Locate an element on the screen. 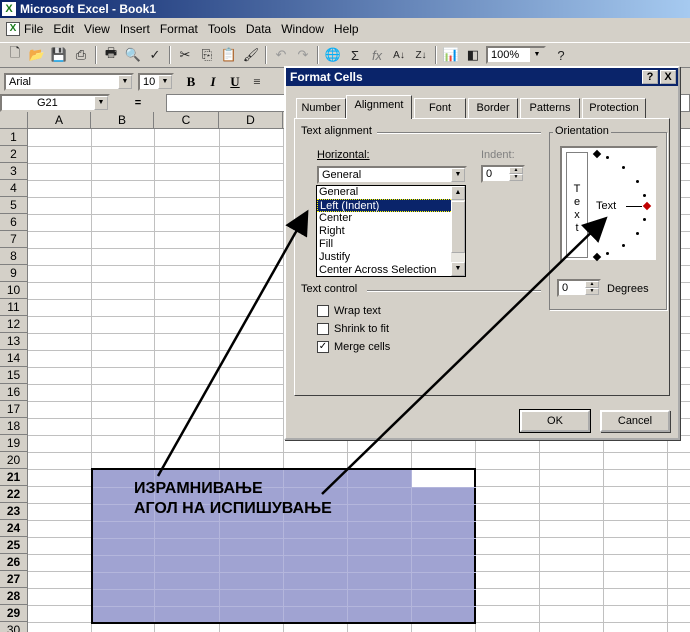  scroll-up-icon: ▲ is located at coordinates (458, 193).